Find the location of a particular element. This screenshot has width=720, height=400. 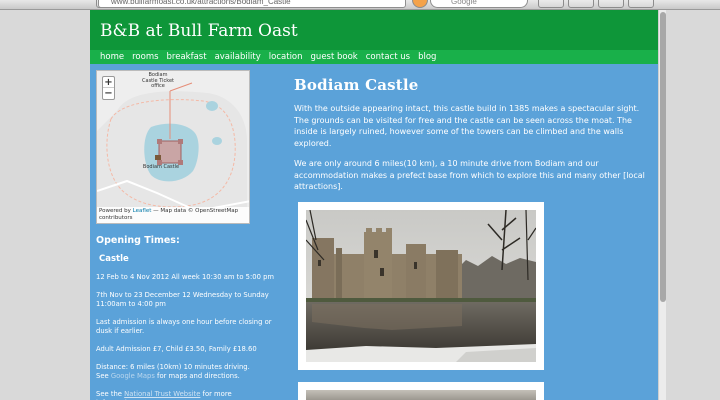

nav-contact-us: contact us is located at coordinates (388, 57).